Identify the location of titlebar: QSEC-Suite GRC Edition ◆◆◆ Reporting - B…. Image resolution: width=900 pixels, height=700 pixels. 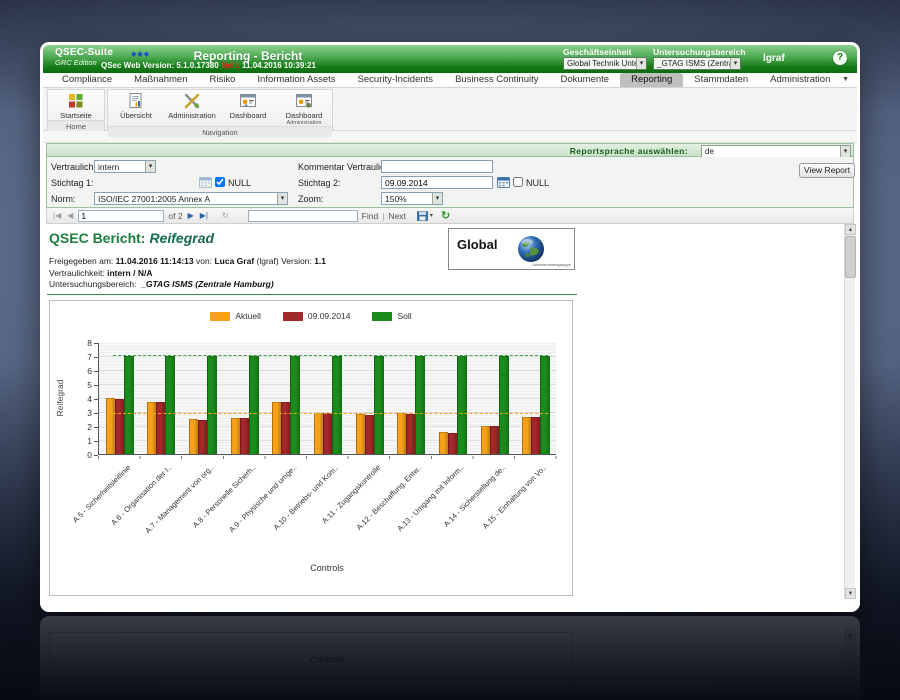
(450, 59).